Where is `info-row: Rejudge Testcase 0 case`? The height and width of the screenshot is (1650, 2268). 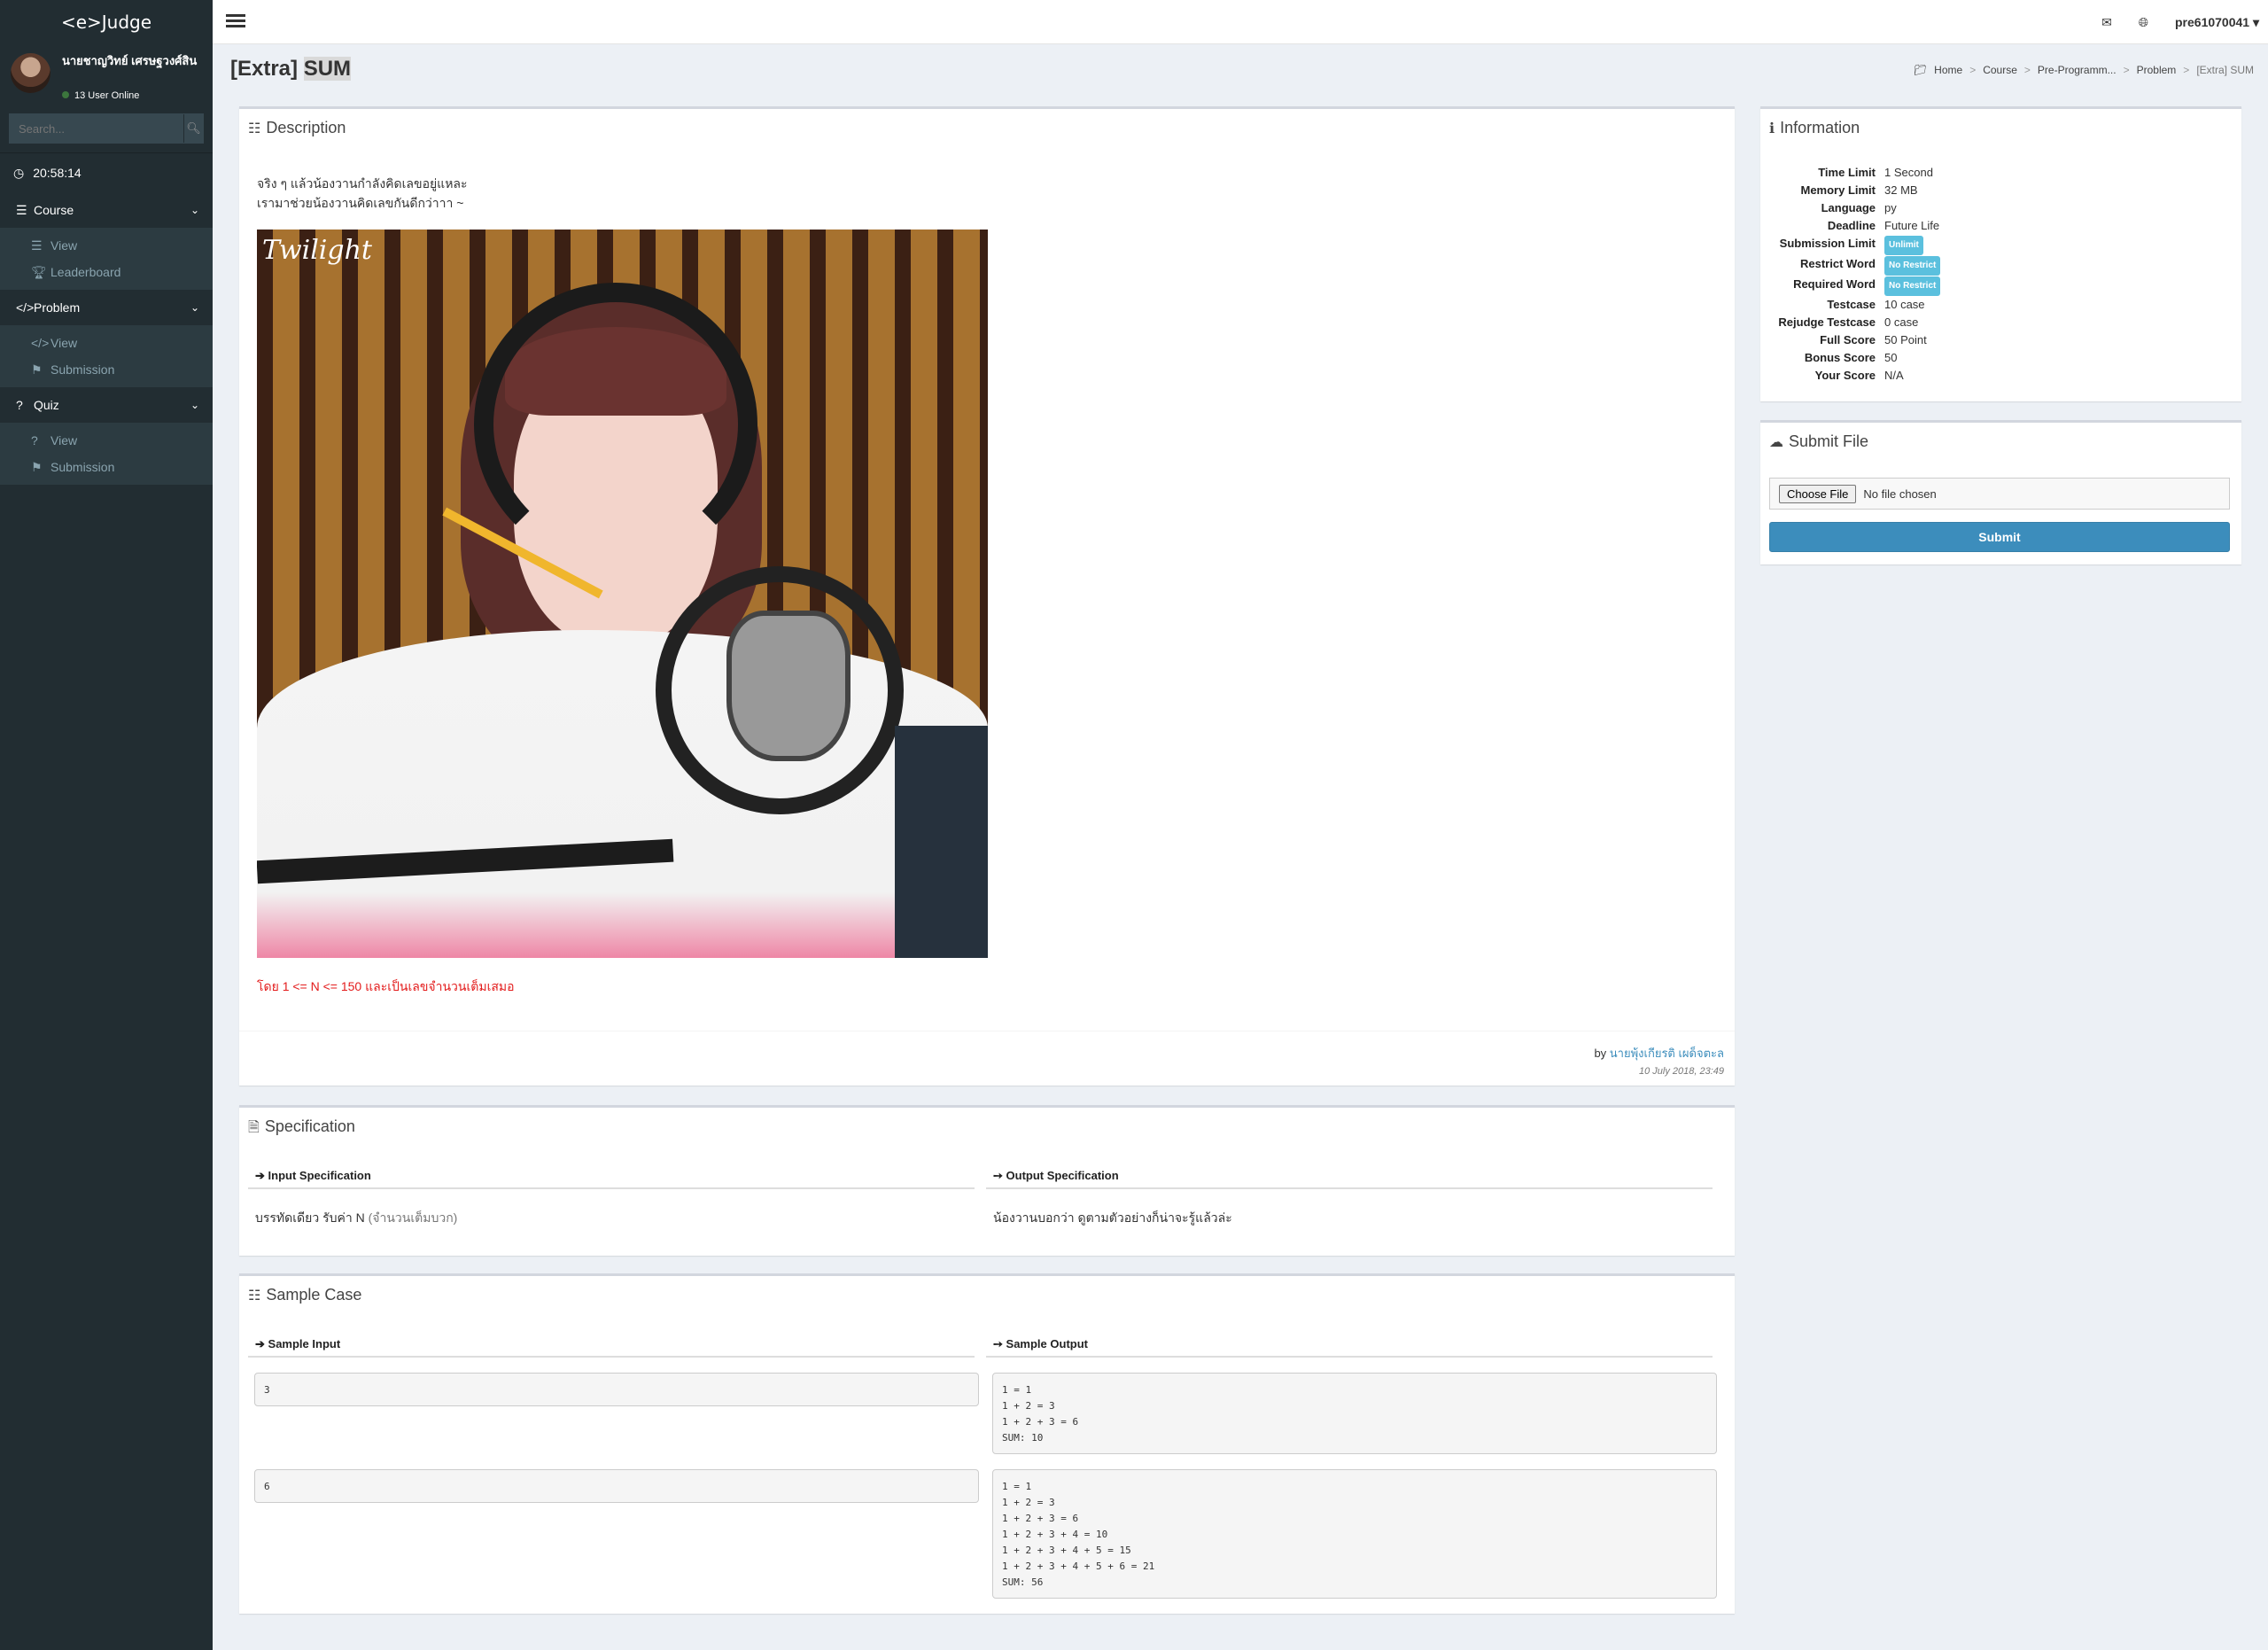
info-row: Rejudge Testcase 0 case is located at coordinates (2000, 322).